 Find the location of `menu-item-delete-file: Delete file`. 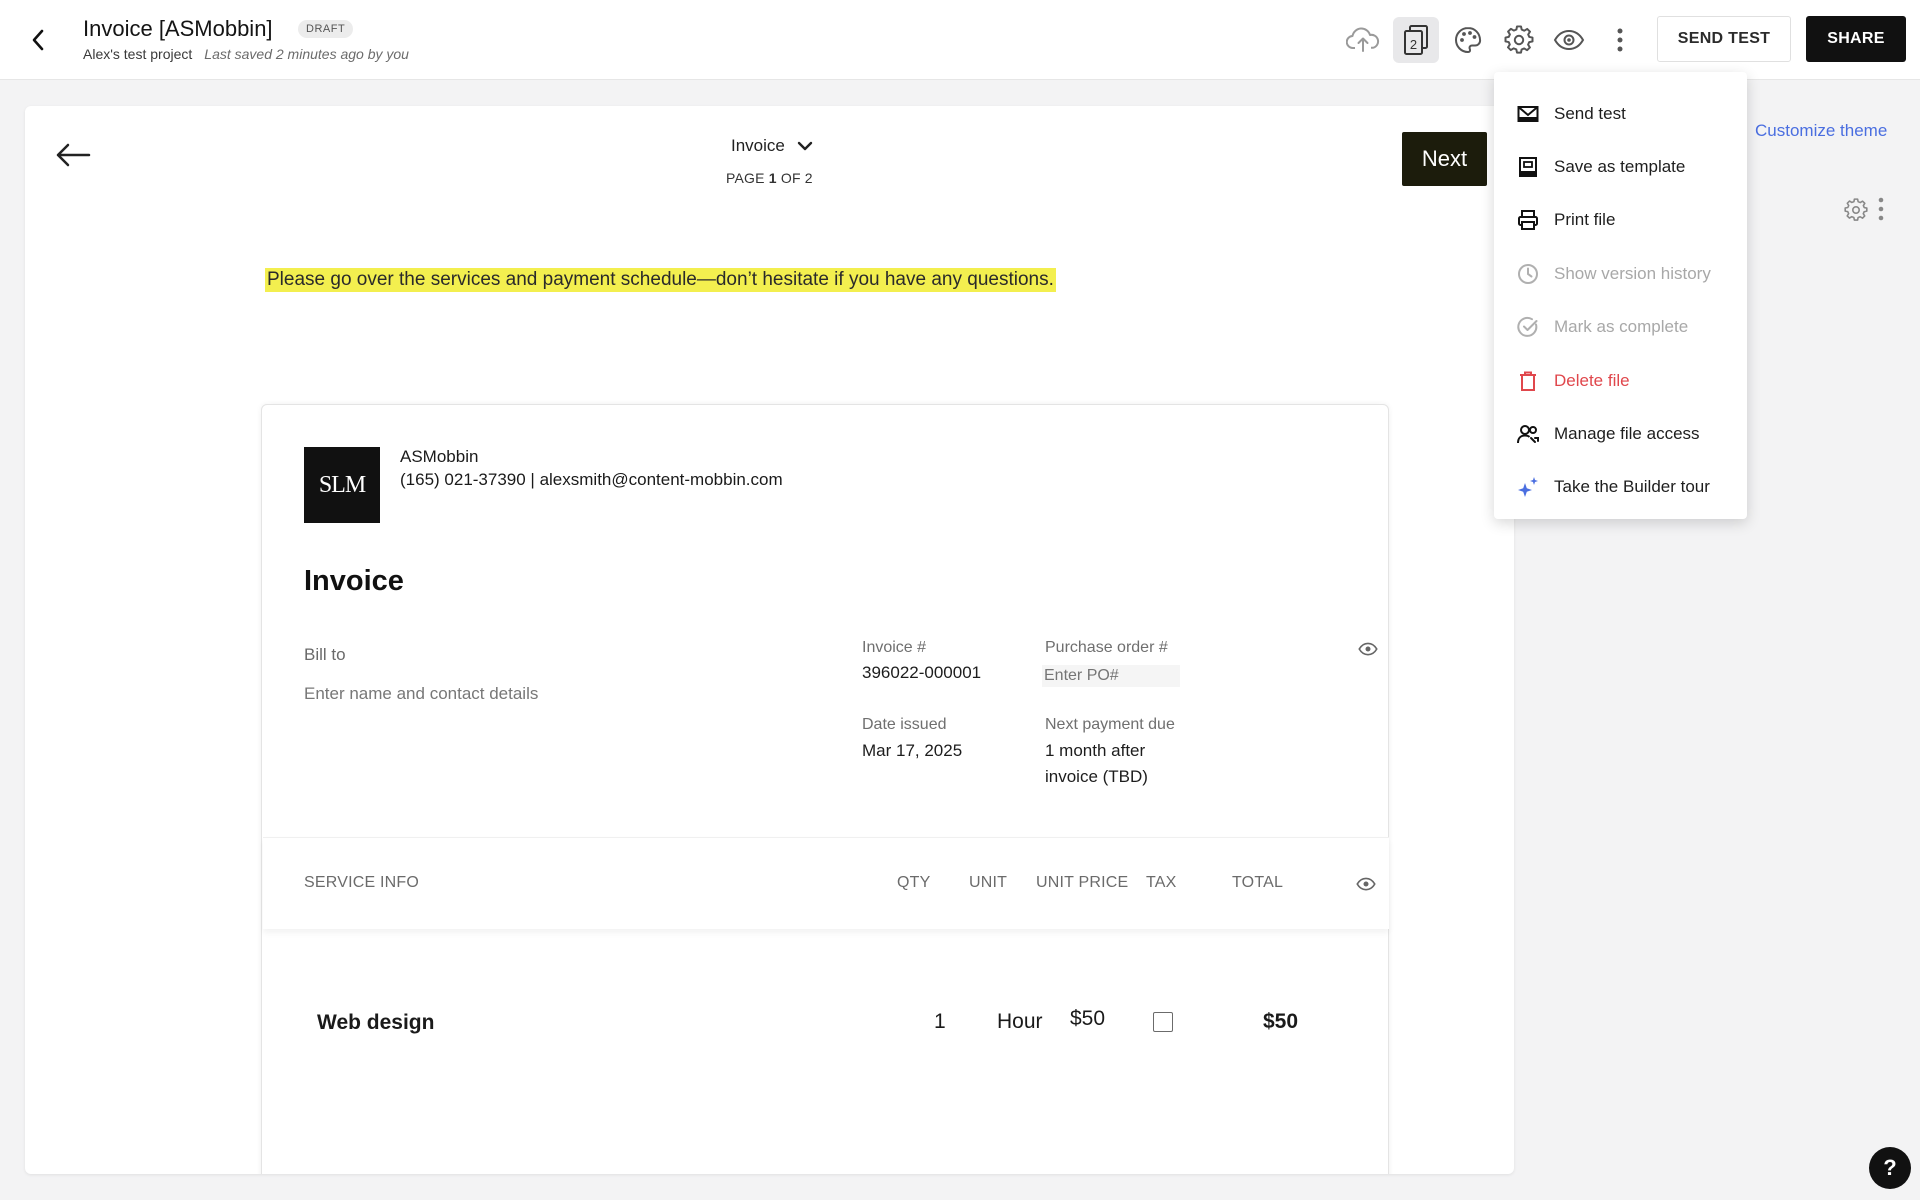

menu-item-delete-file: Delete file is located at coordinates (1620, 380).